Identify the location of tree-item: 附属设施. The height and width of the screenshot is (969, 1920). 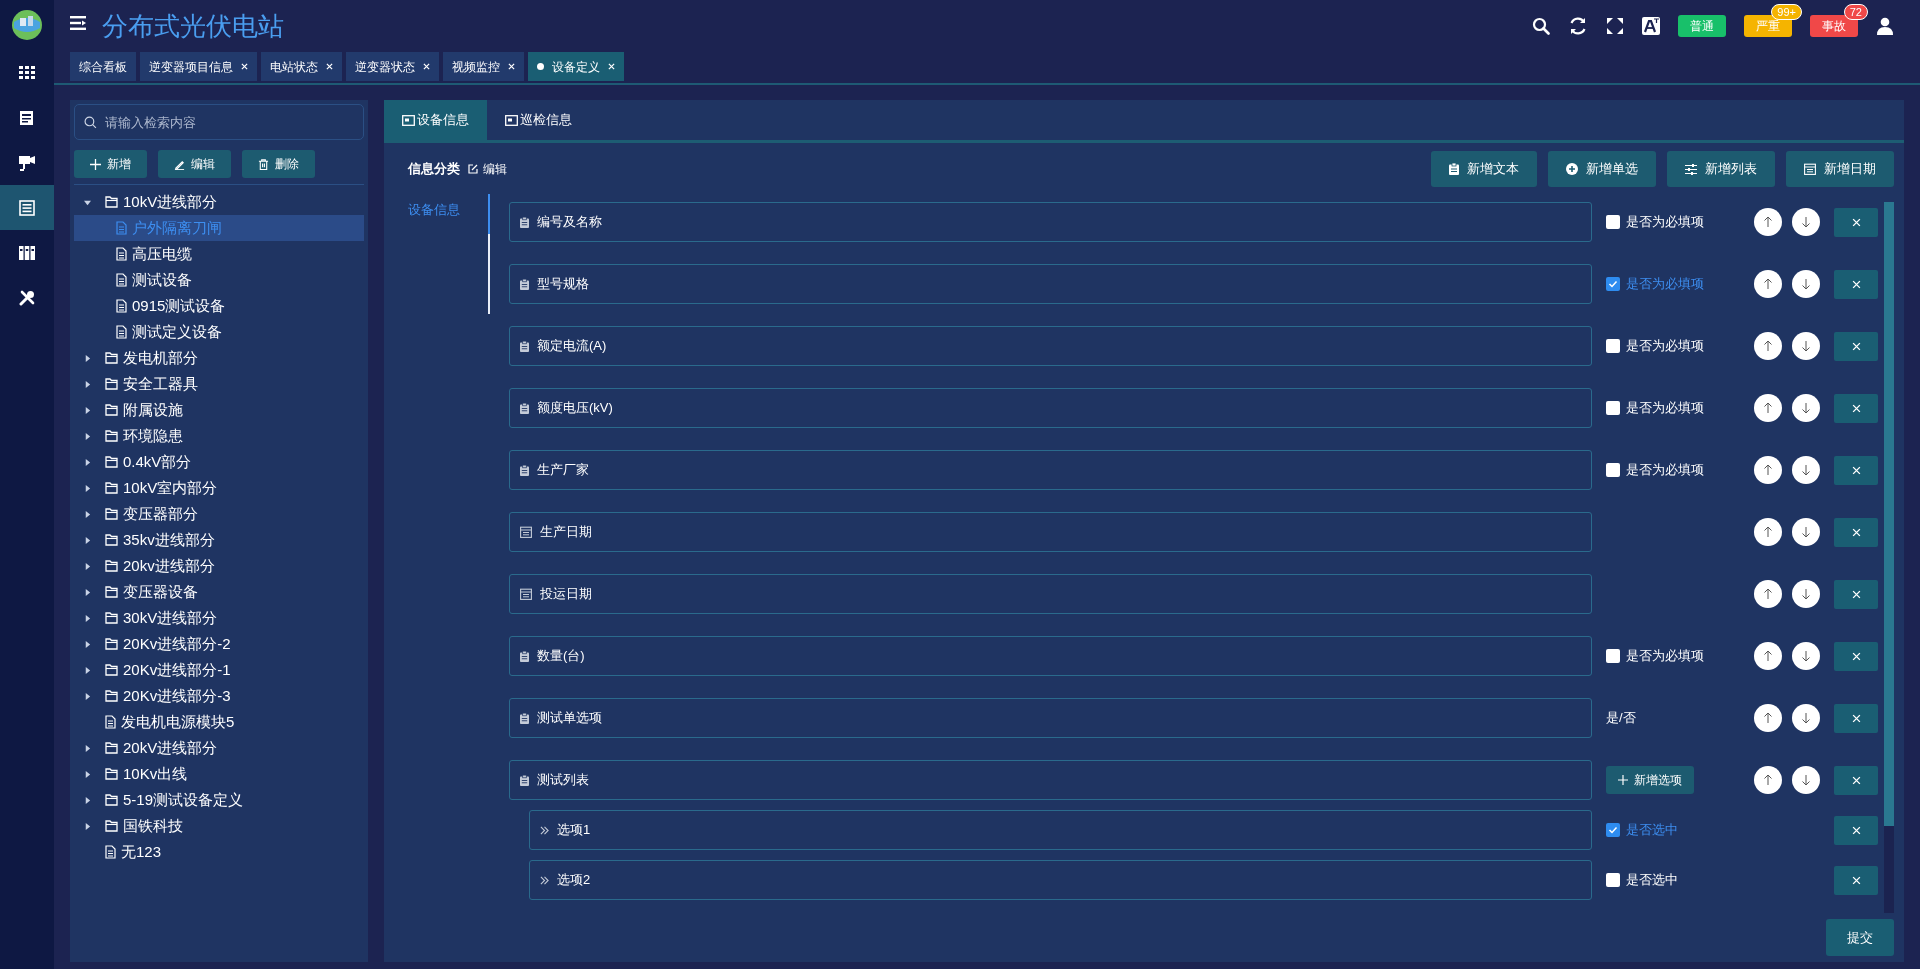
(219, 410).